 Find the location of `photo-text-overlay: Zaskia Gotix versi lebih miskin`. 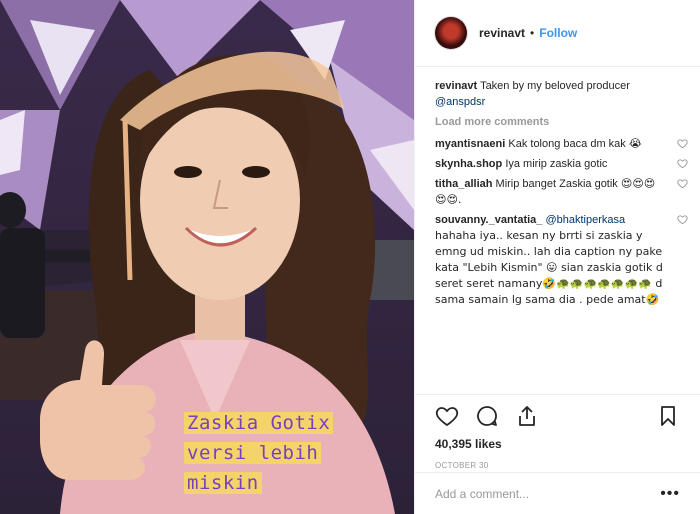

photo-text-overlay: Zaskia Gotix versi lebih miskin is located at coordinates (277, 453).